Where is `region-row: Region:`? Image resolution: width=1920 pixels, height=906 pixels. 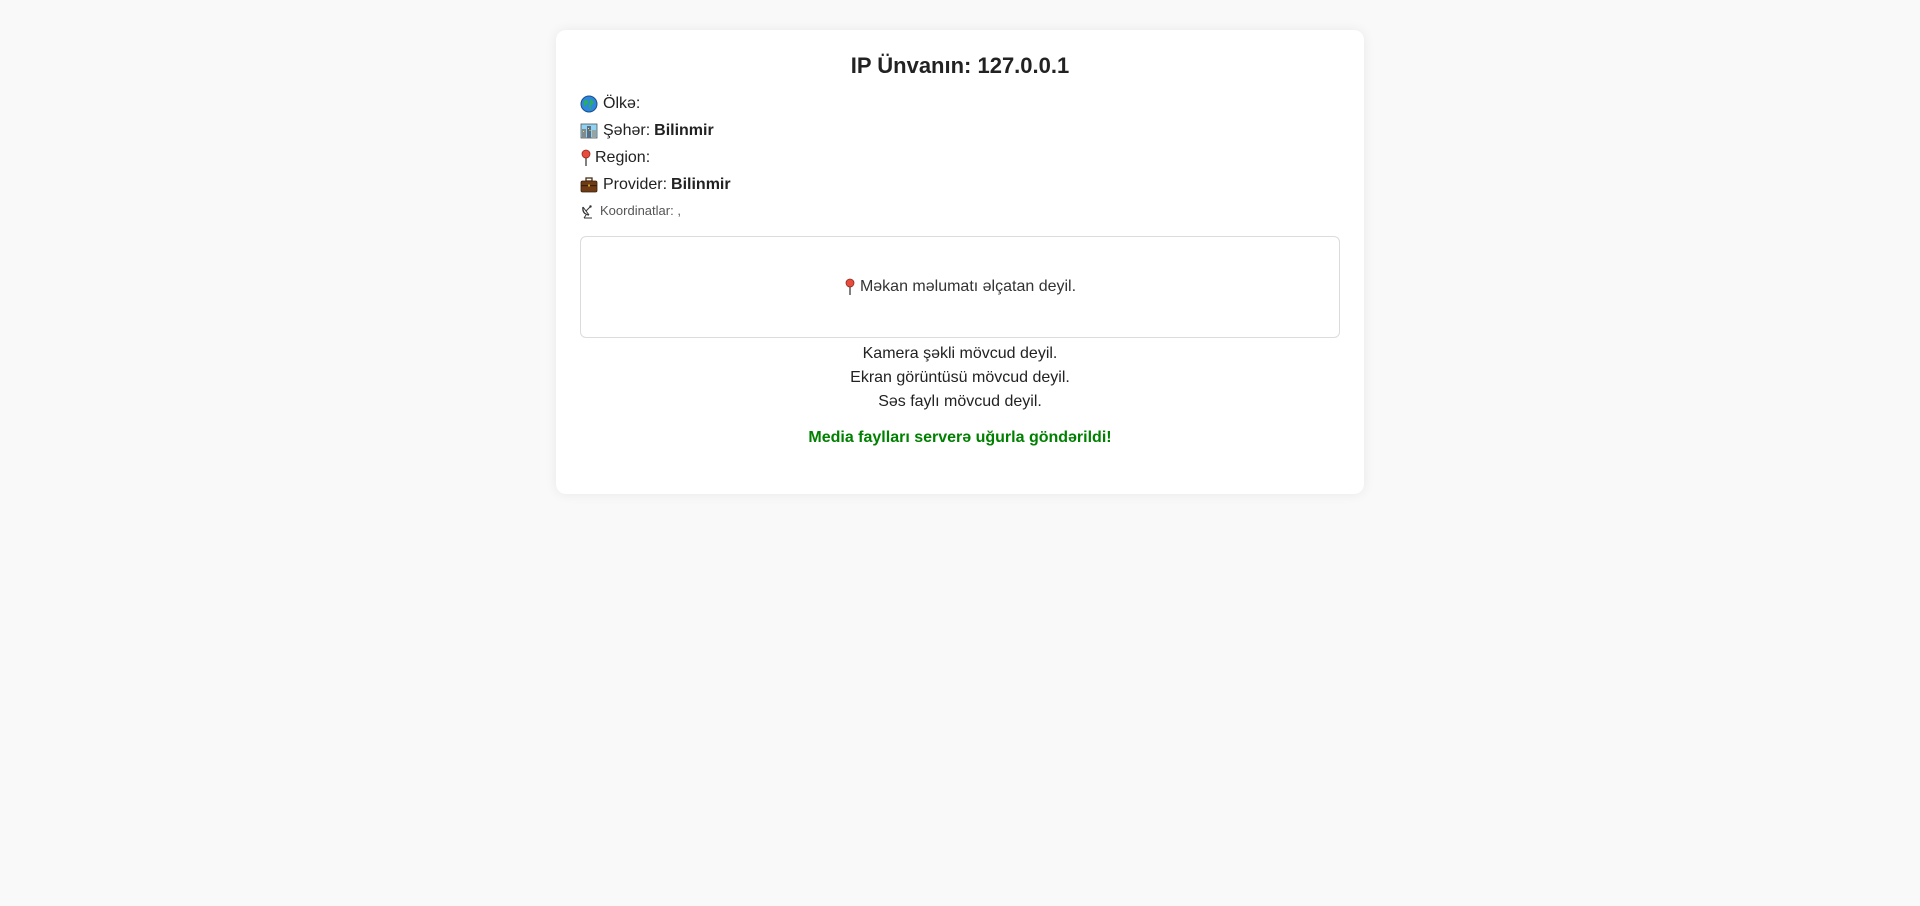 region-row: Region: is located at coordinates (960, 157).